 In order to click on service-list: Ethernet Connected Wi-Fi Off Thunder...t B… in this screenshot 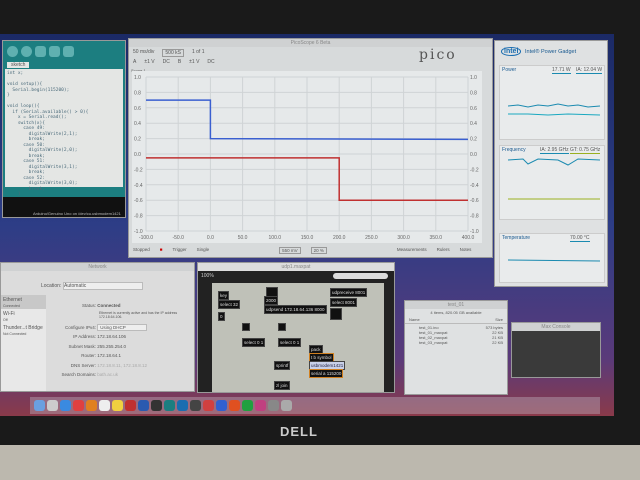, I will do `click(23, 343)`.